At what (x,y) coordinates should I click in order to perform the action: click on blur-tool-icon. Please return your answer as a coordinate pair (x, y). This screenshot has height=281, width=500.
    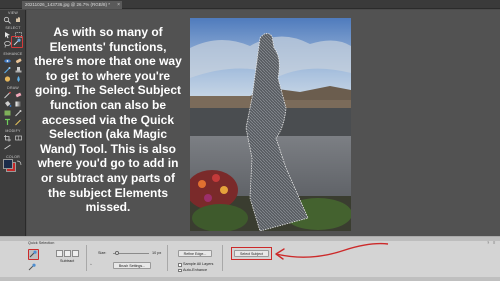
    Looking at the image, I should click on (18, 79).